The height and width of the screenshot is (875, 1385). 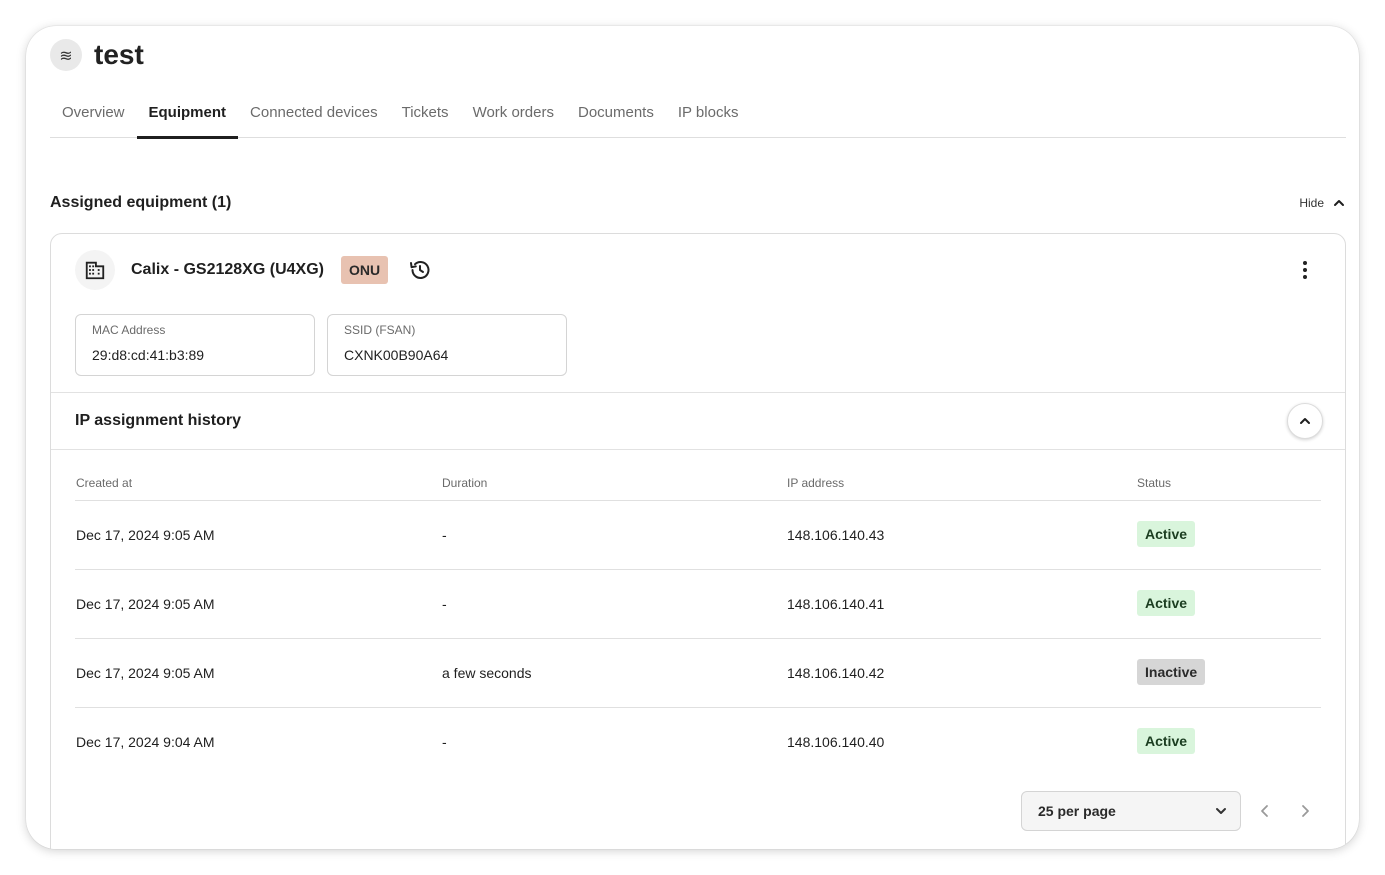 What do you see at coordinates (364, 270) in the screenshot?
I see `equipment-type-badge: ONU` at bounding box center [364, 270].